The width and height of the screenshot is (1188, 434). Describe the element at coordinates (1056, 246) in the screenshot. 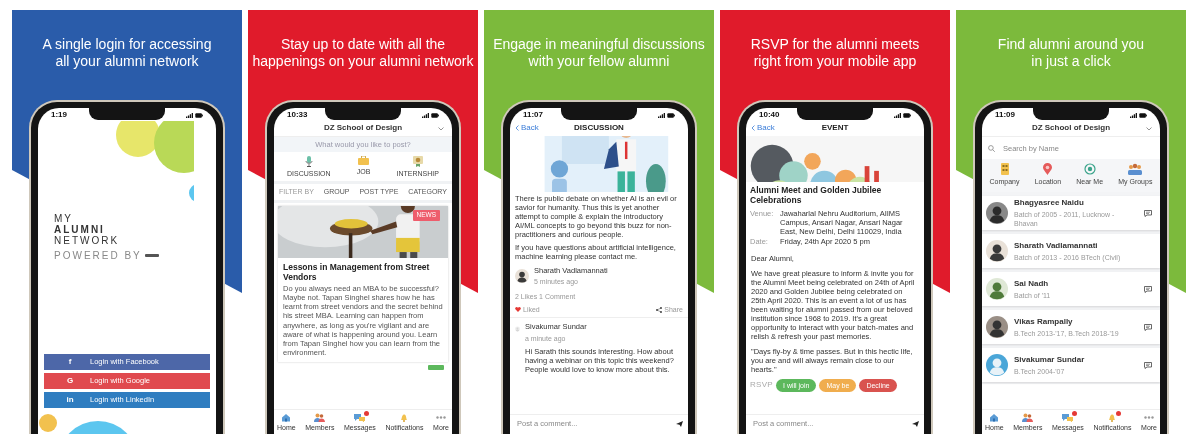

I see `member-name: Sharath Vadlamannati` at that location.